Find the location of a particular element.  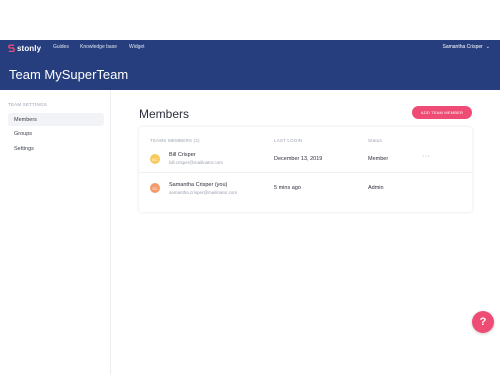

nav-link-guides: Guides is located at coordinates (61, 47).